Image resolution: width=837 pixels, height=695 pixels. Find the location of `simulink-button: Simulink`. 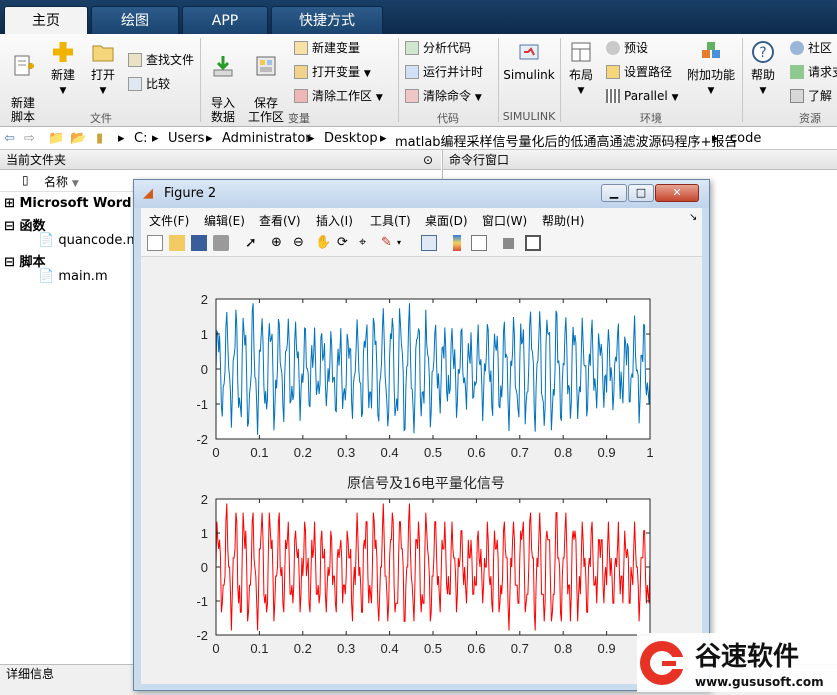

simulink-button: Simulink is located at coordinates (529, 61).